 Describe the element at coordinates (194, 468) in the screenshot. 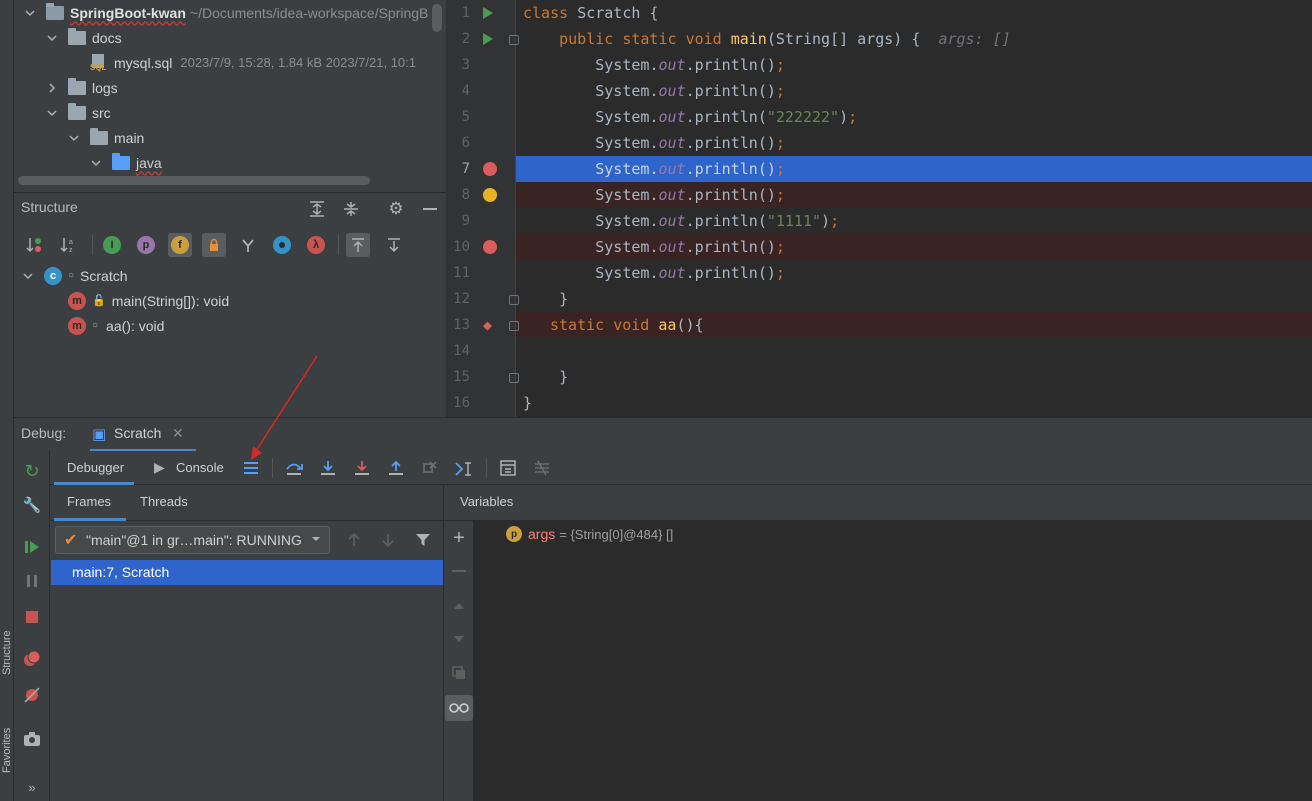

I see `tab-console: ▶ Console` at that location.